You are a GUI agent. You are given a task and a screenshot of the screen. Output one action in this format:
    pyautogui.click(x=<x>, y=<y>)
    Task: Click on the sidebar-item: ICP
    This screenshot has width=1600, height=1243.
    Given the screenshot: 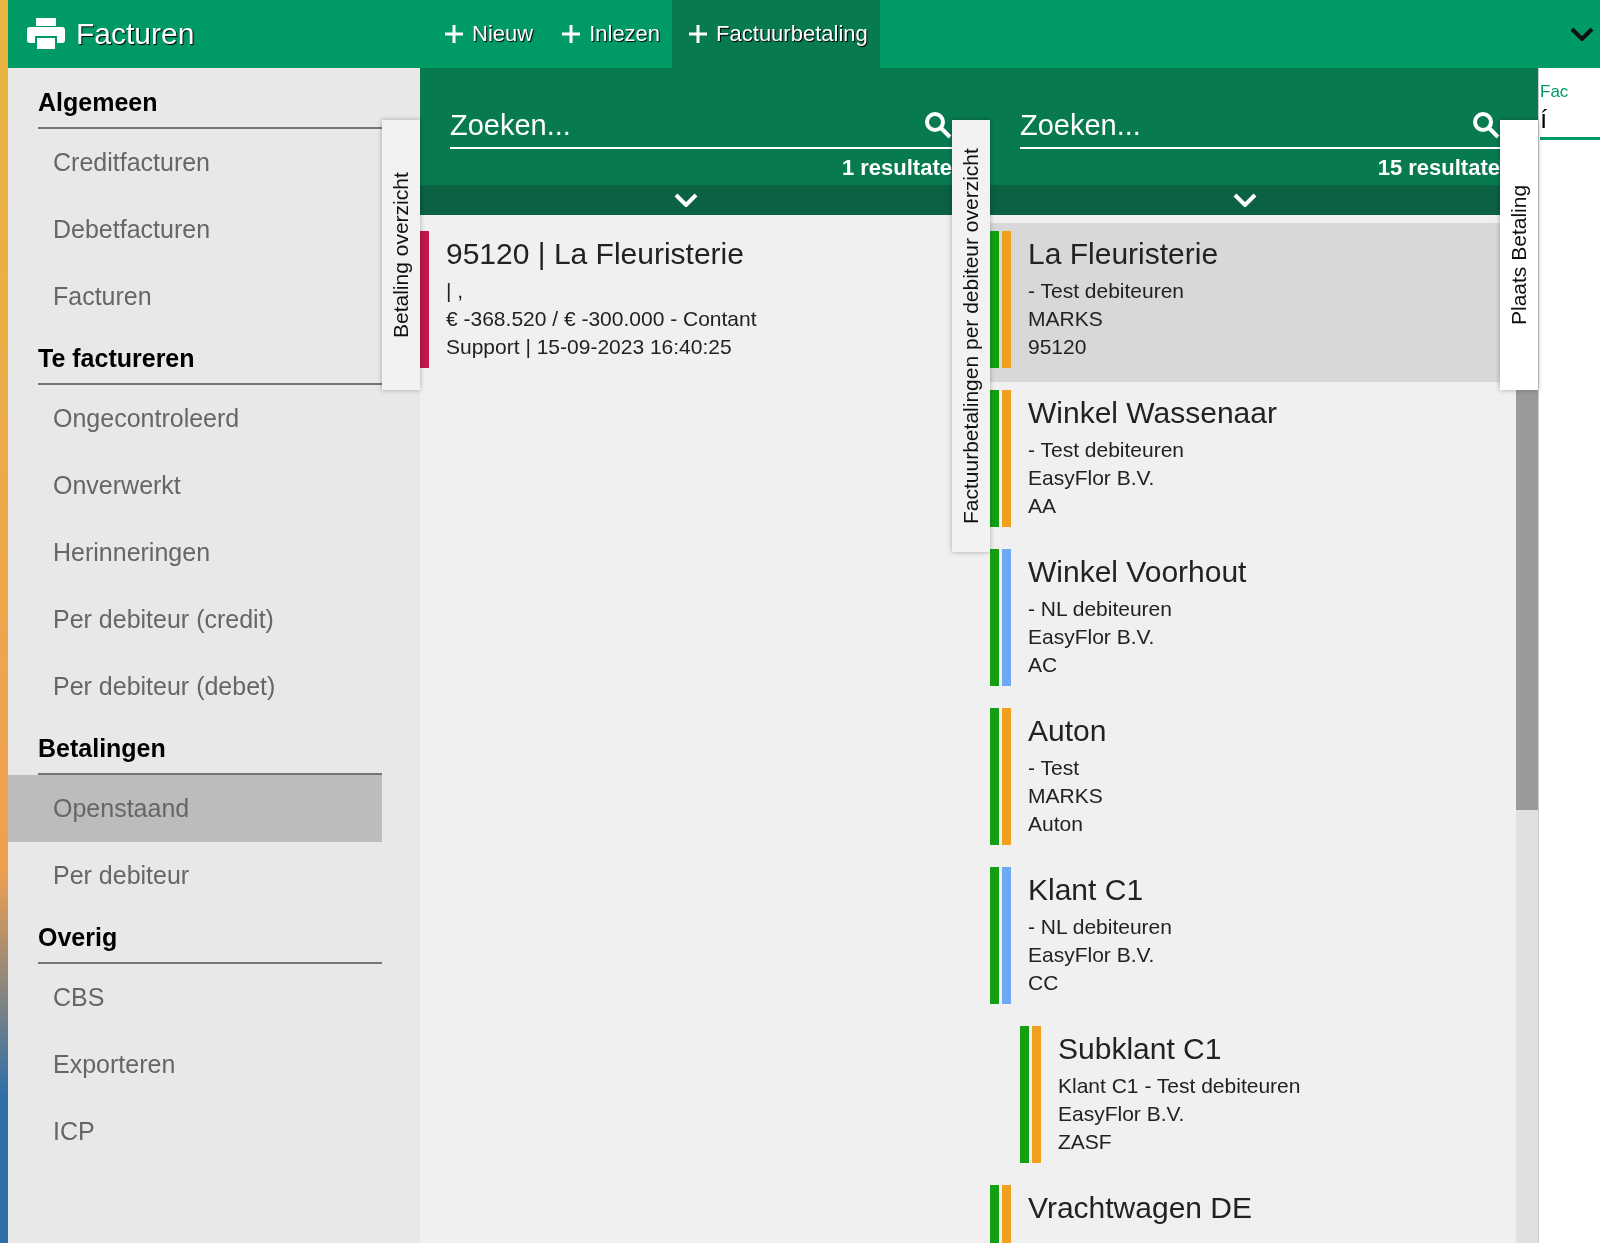 What is the action you would take?
    pyautogui.click(x=195, y=1131)
    